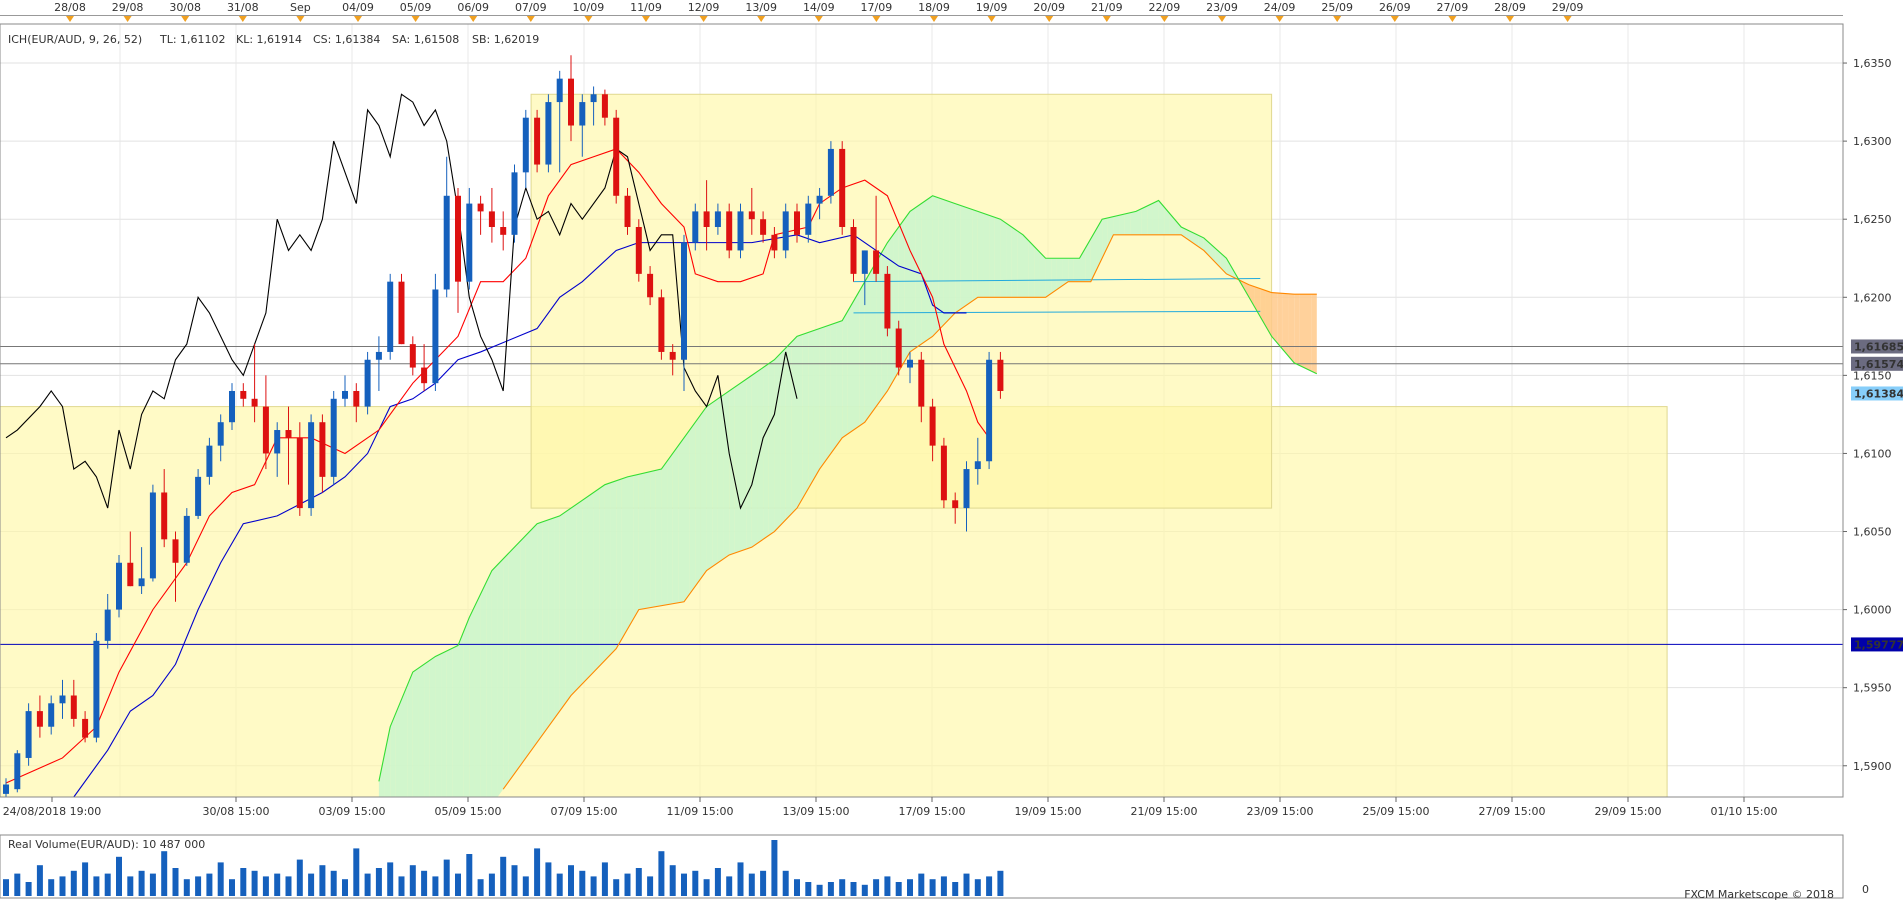 The width and height of the screenshot is (1903, 900). What do you see at coordinates (1878, 364) in the screenshot?
I see `price-badge-label: 1,61574` at bounding box center [1878, 364].